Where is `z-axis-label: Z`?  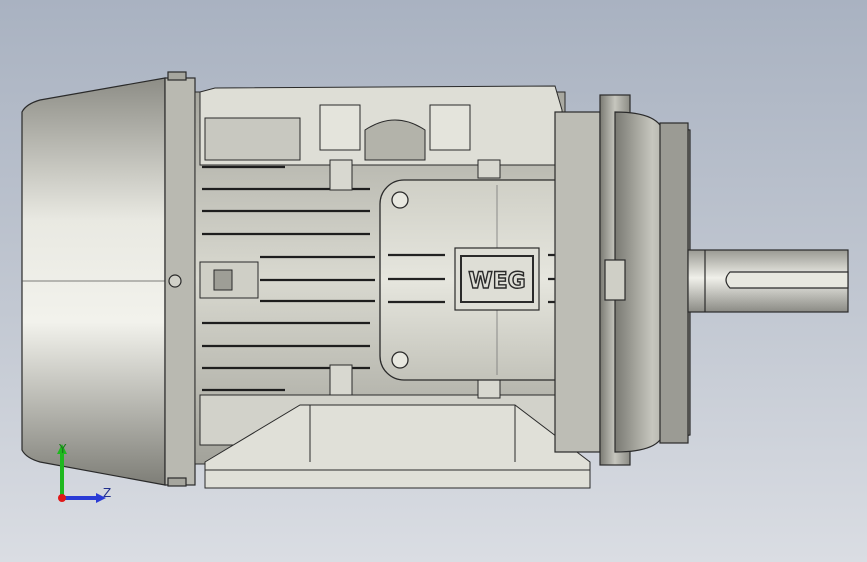 z-axis-label: Z is located at coordinates (107, 493).